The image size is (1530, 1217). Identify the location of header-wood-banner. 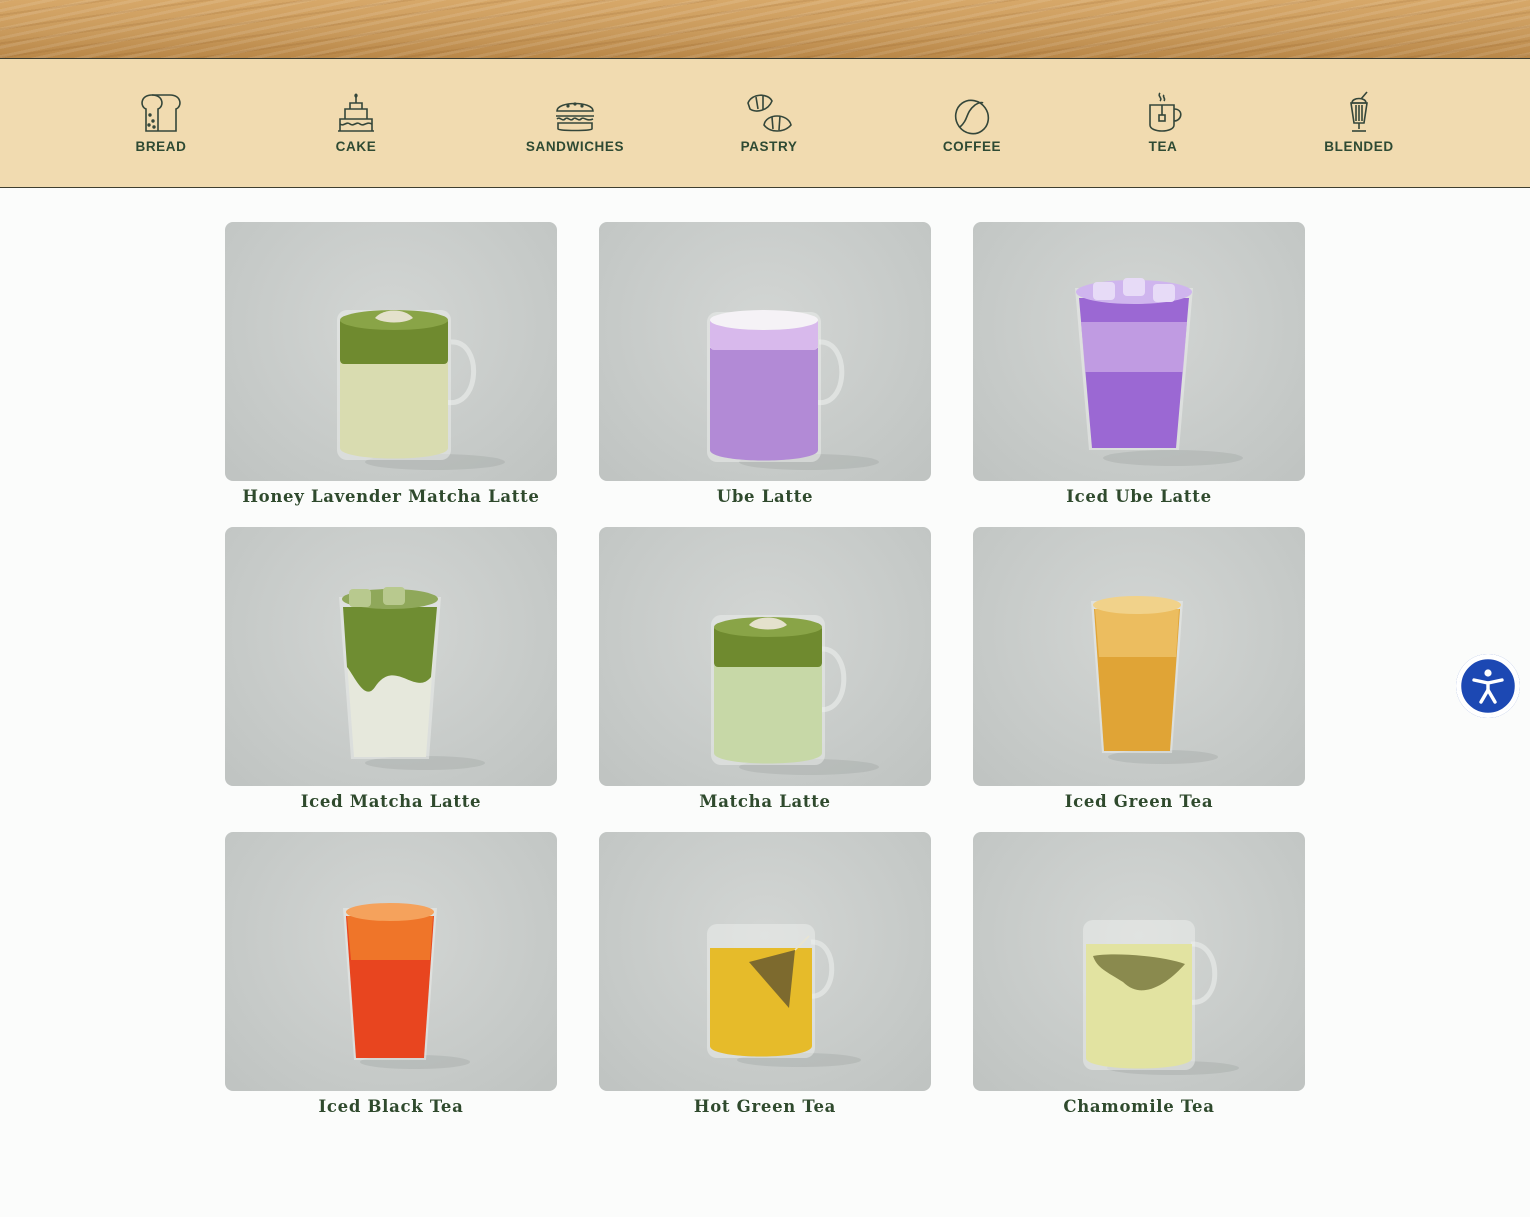
(765, 29).